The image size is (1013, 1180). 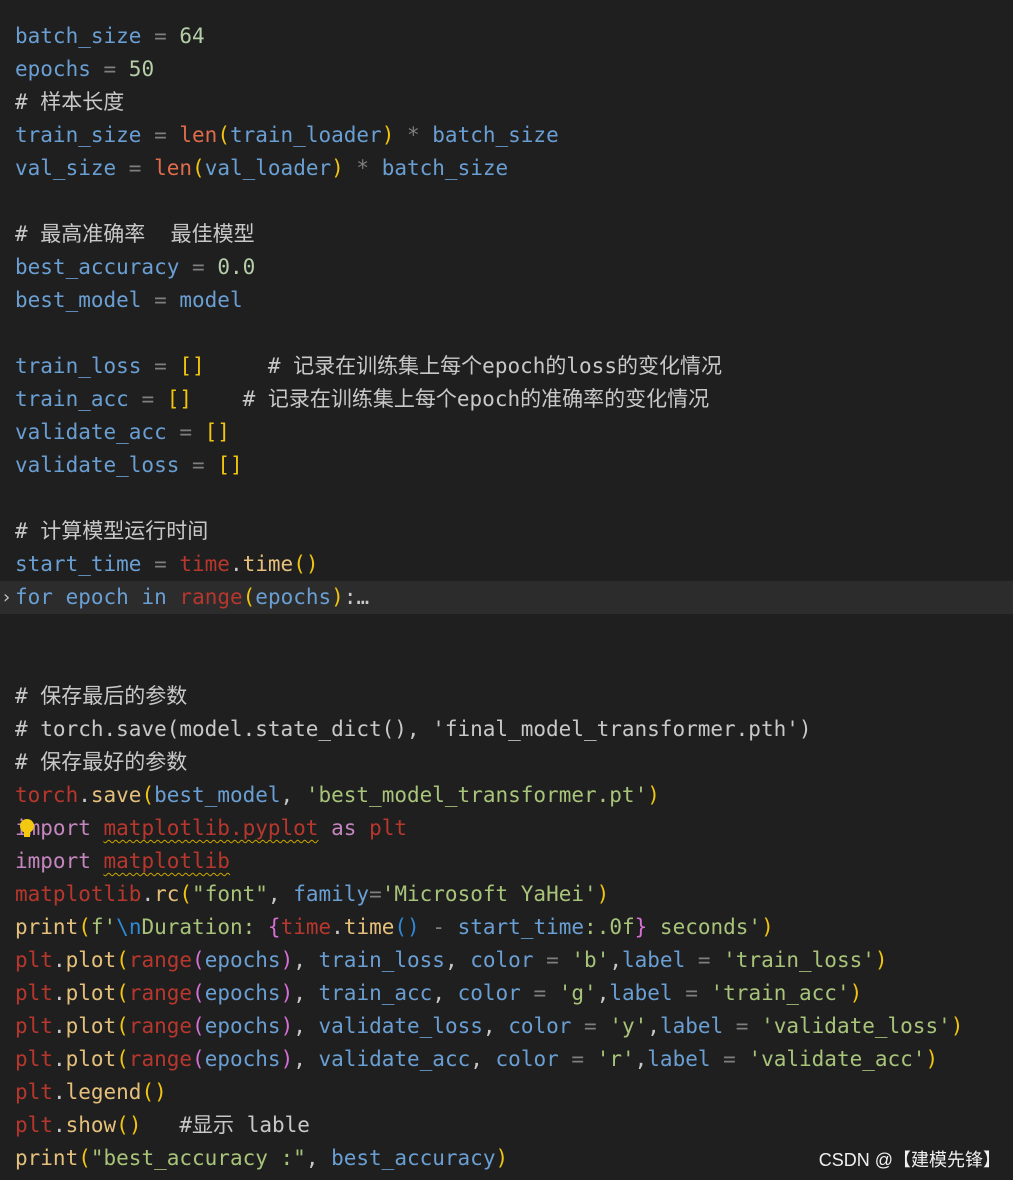 I want to click on code-token: # 保存最后的参数, so click(x=101, y=696).